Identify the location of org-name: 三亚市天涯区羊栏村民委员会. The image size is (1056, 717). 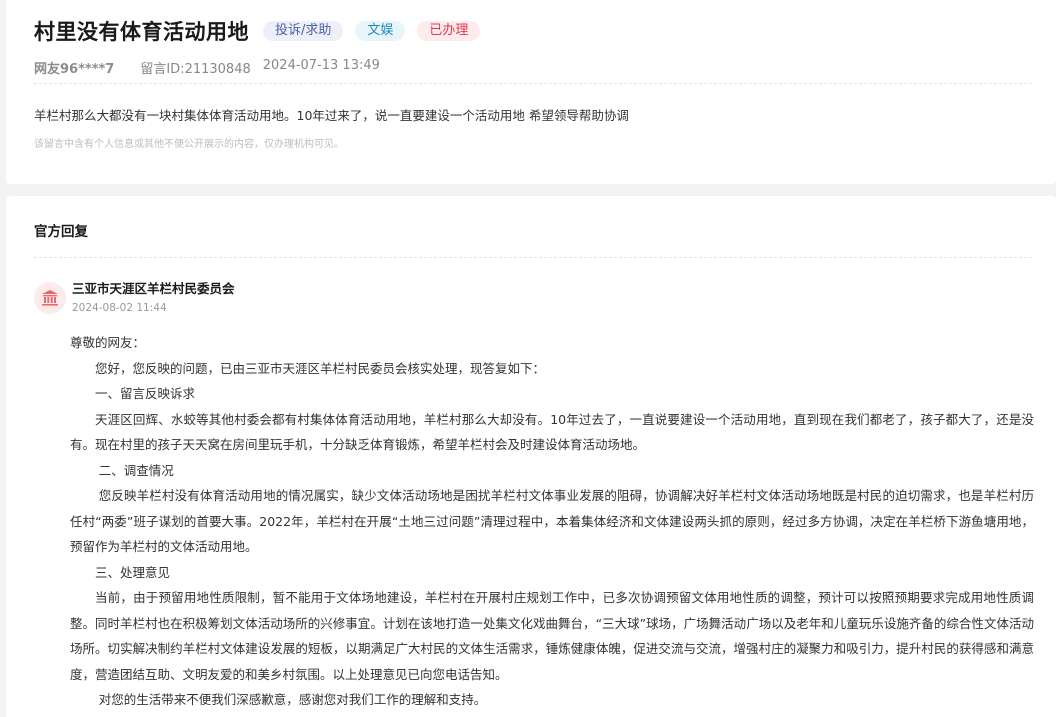
(153, 288).